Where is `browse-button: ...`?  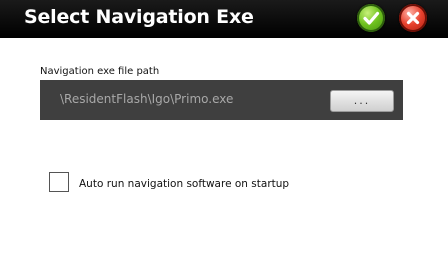
browse-button: ... is located at coordinates (362, 101).